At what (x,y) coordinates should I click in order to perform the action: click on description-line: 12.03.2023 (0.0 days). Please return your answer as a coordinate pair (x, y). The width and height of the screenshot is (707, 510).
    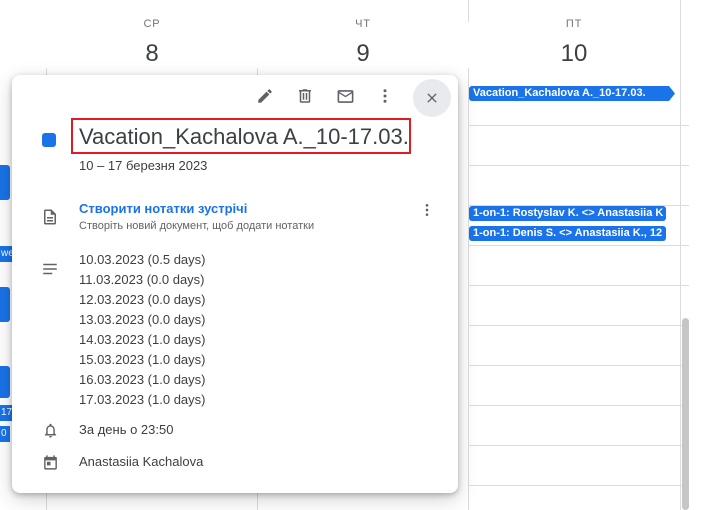
    Looking at the image, I should click on (142, 299).